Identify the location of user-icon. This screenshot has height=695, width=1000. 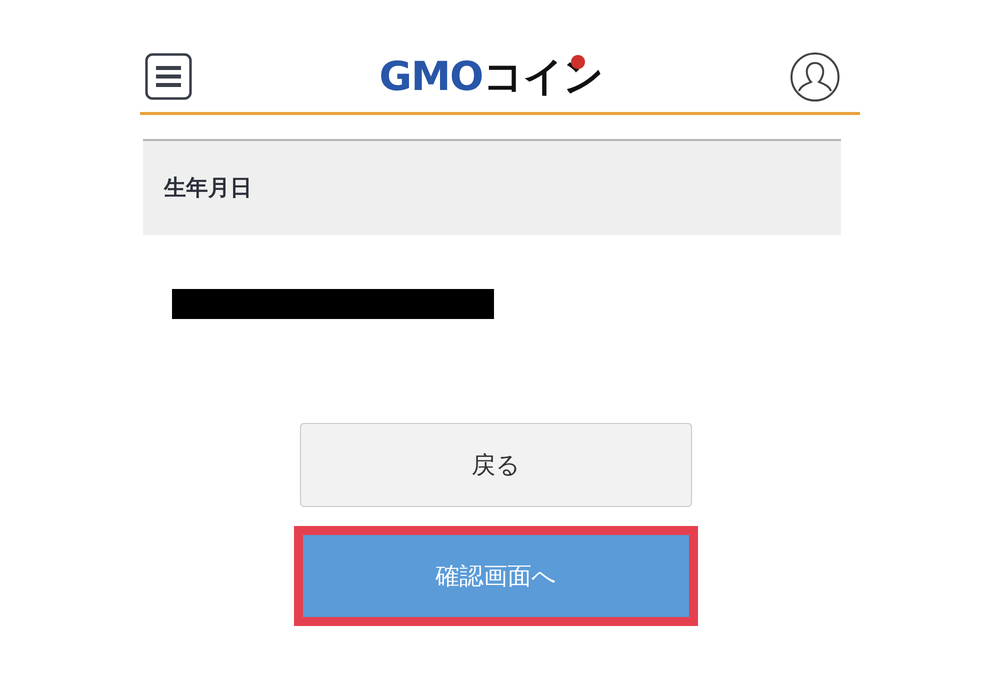
(815, 77).